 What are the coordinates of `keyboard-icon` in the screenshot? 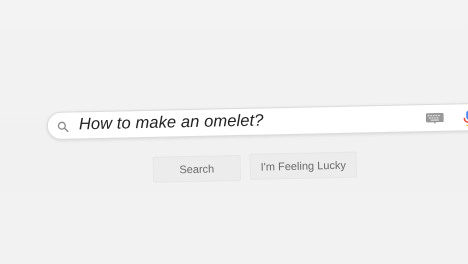 It's located at (434, 118).